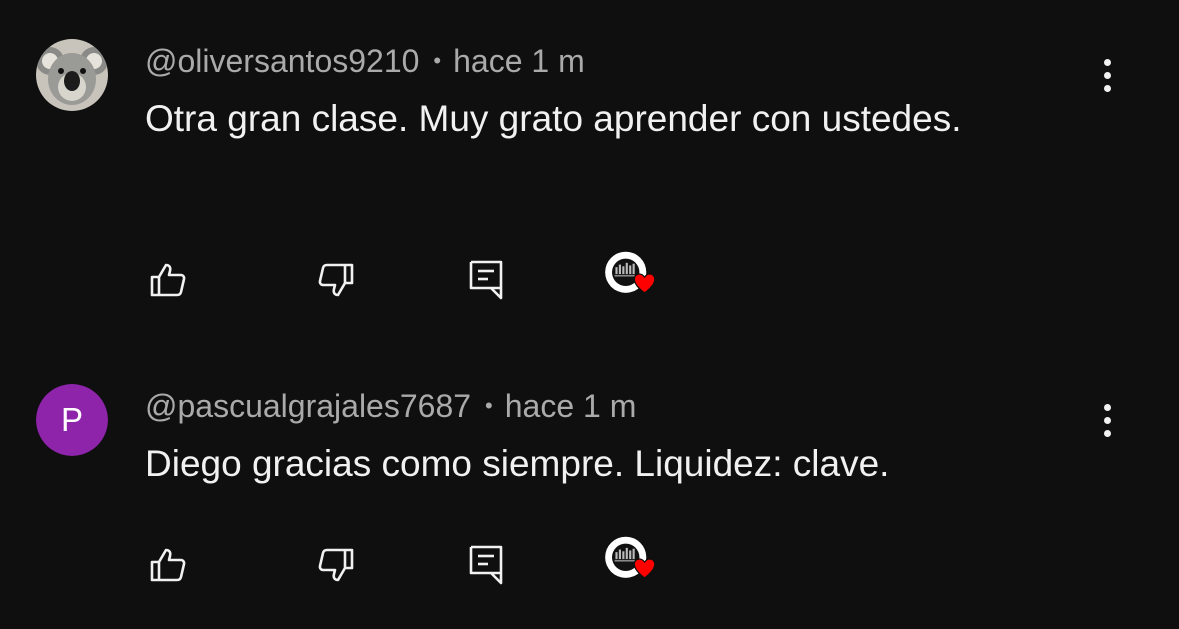  Describe the element at coordinates (308, 406) in the screenshot. I see `author-name: @pascualgrajales7687` at that location.